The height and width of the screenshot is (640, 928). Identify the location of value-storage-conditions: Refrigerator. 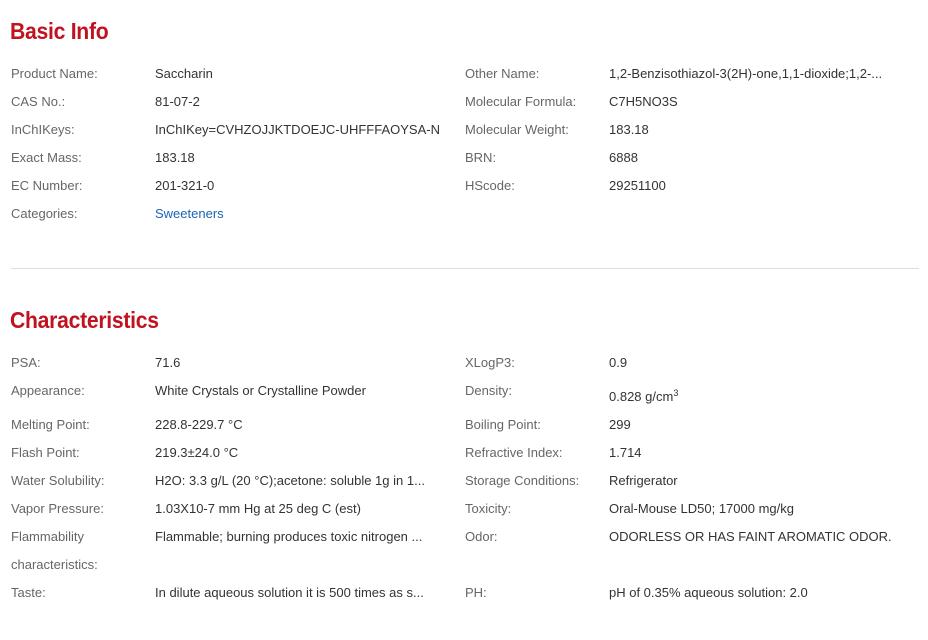
(643, 480).